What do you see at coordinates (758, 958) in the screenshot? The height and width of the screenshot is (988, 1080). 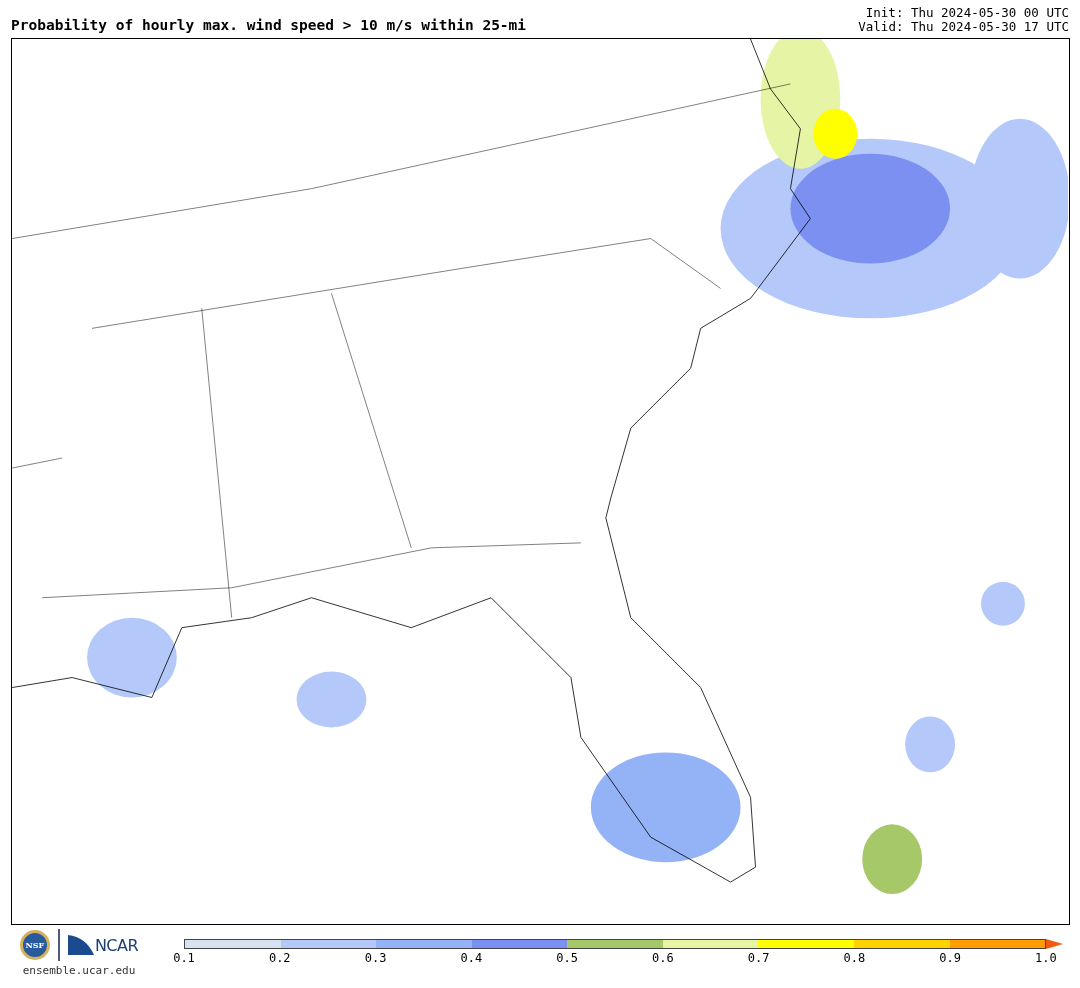 I see `colorbar-tick-label: 0.7` at bounding box center [758, 958].